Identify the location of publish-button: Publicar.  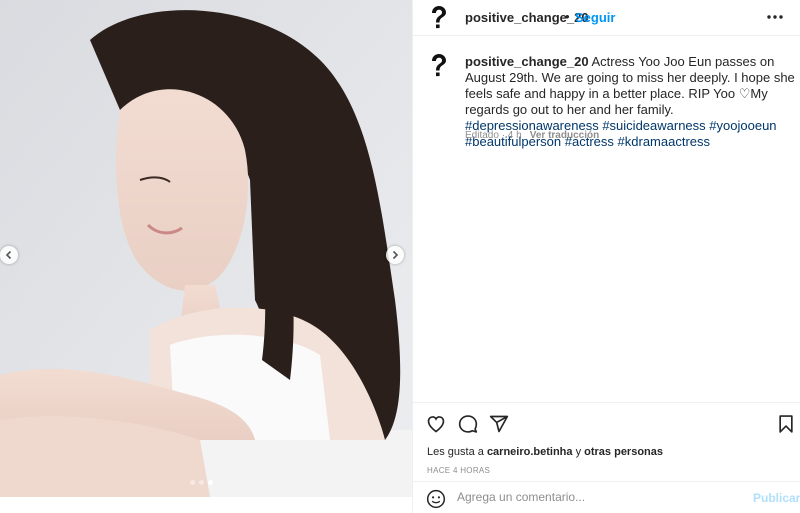
(776, 498).